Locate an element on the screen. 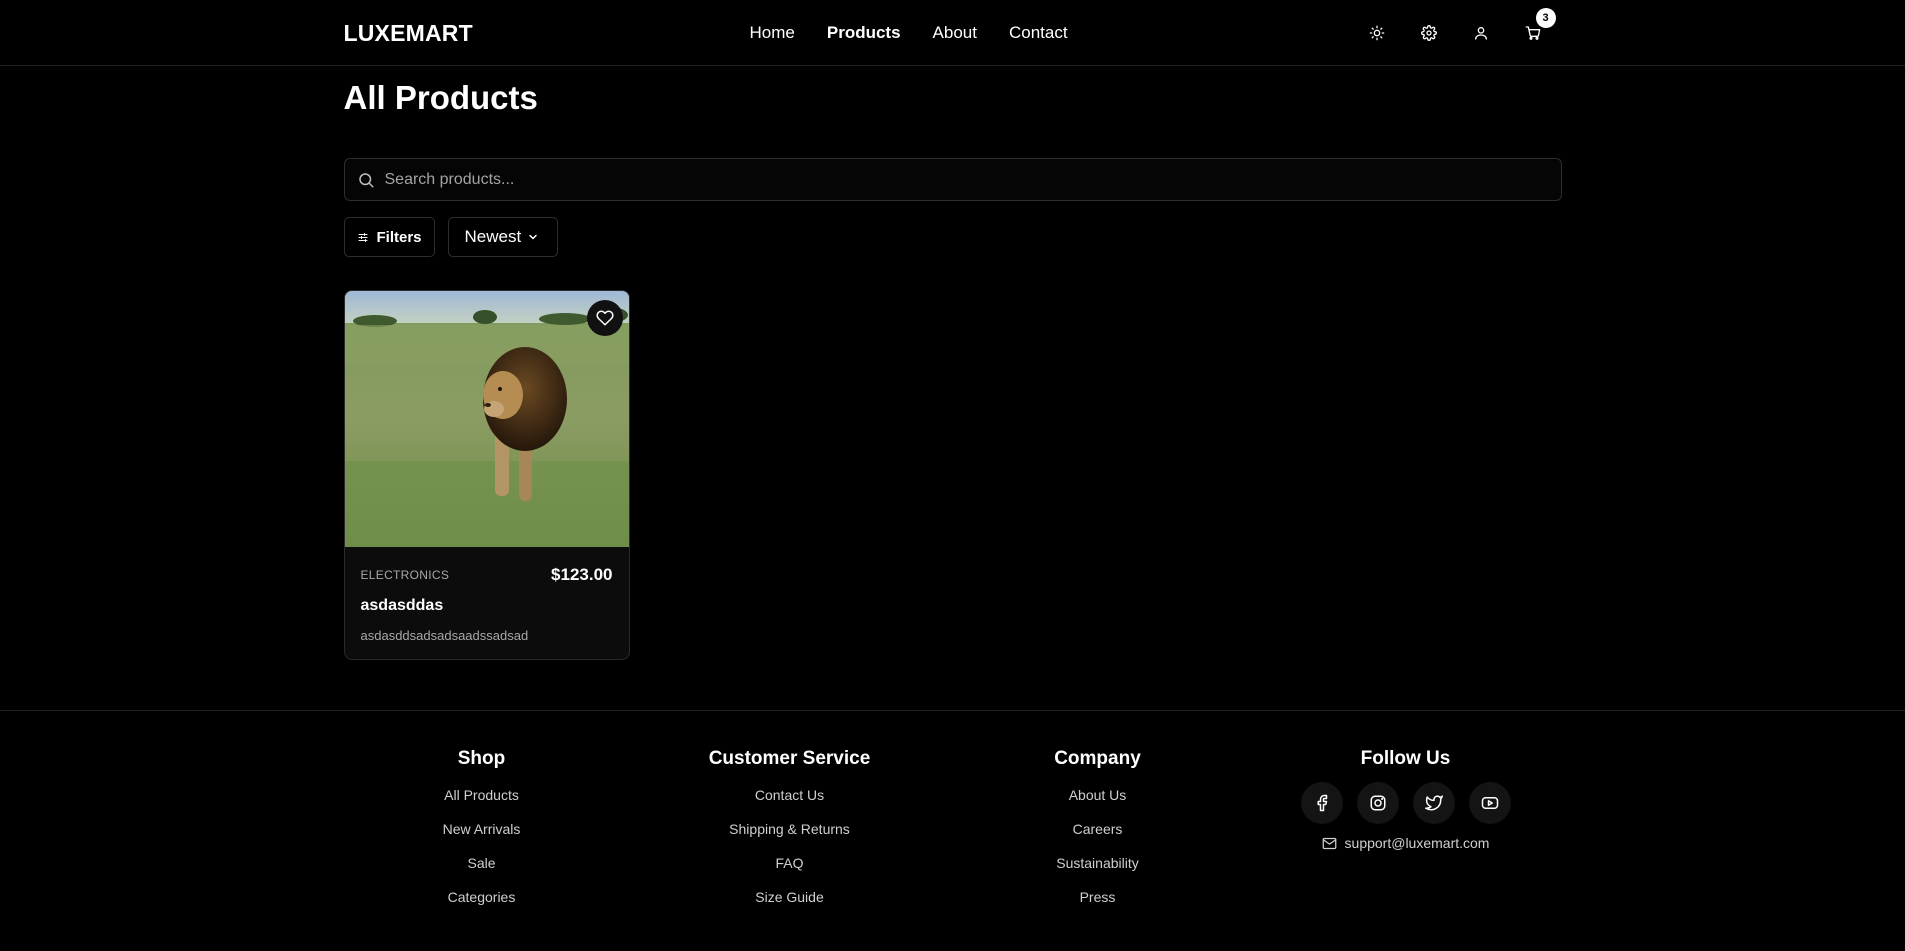 The height and width of the screenshot is (951, 1905). page-title: All Products is located at coordinates (440, 97).